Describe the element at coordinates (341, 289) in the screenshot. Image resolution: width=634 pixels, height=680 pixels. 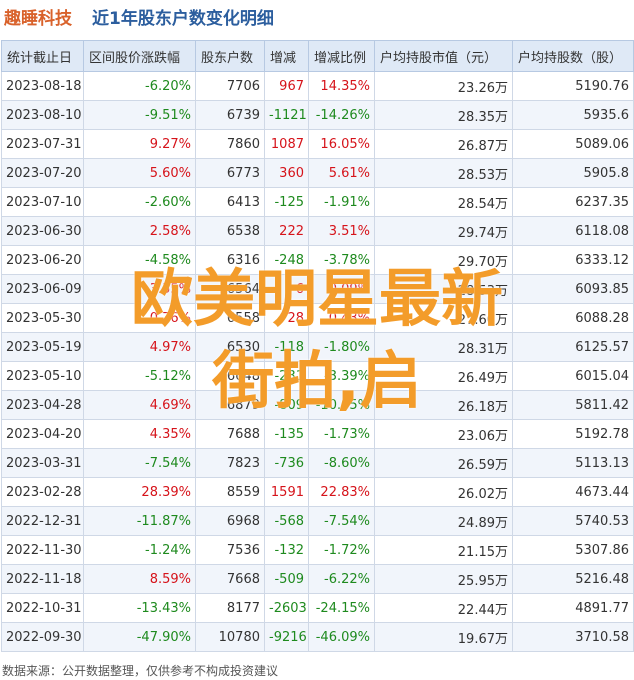
I see `cell-ratio: 0.09%` at that location.